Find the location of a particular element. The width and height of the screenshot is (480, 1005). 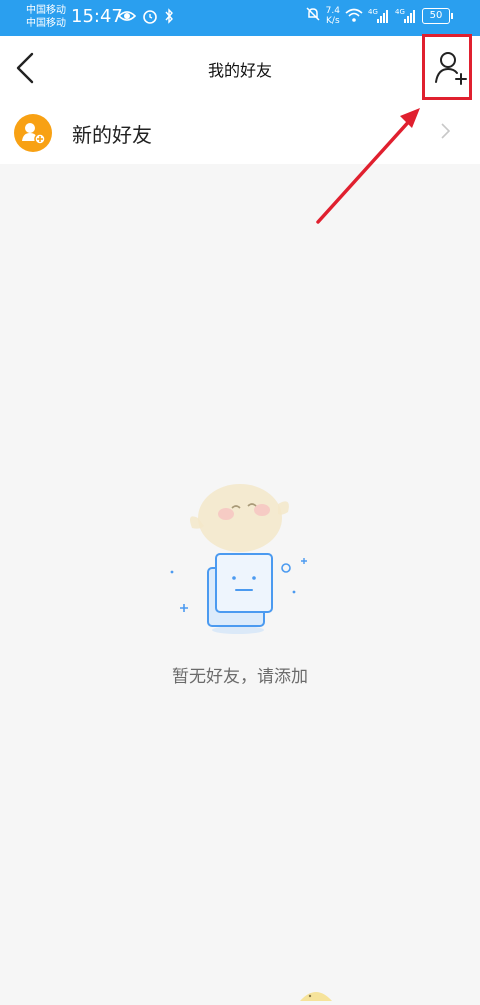

signal-4g-icon-2: 4G is located at coordinates (406, 16).